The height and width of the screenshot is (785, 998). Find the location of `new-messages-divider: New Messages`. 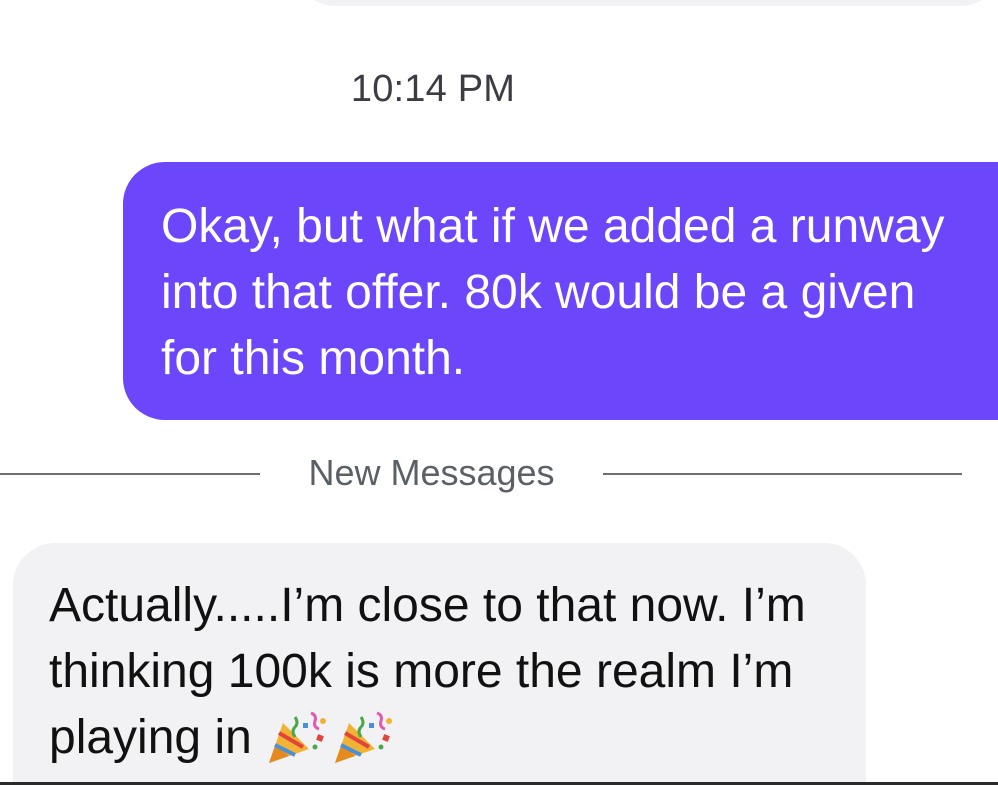

new-messages-divider: New Messages is located at coordinates (481, 473).